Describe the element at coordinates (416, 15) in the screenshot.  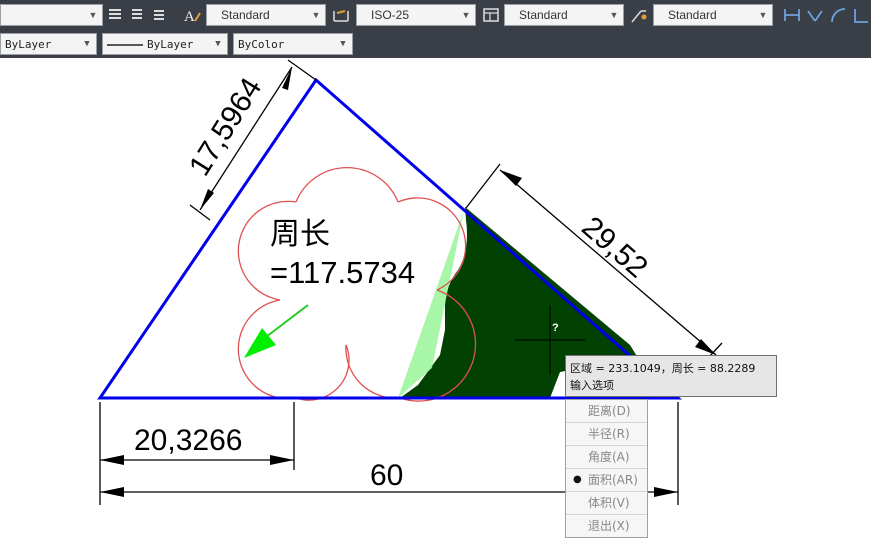
I see `dim-style-combo: ISO-25 ▼` at that location.